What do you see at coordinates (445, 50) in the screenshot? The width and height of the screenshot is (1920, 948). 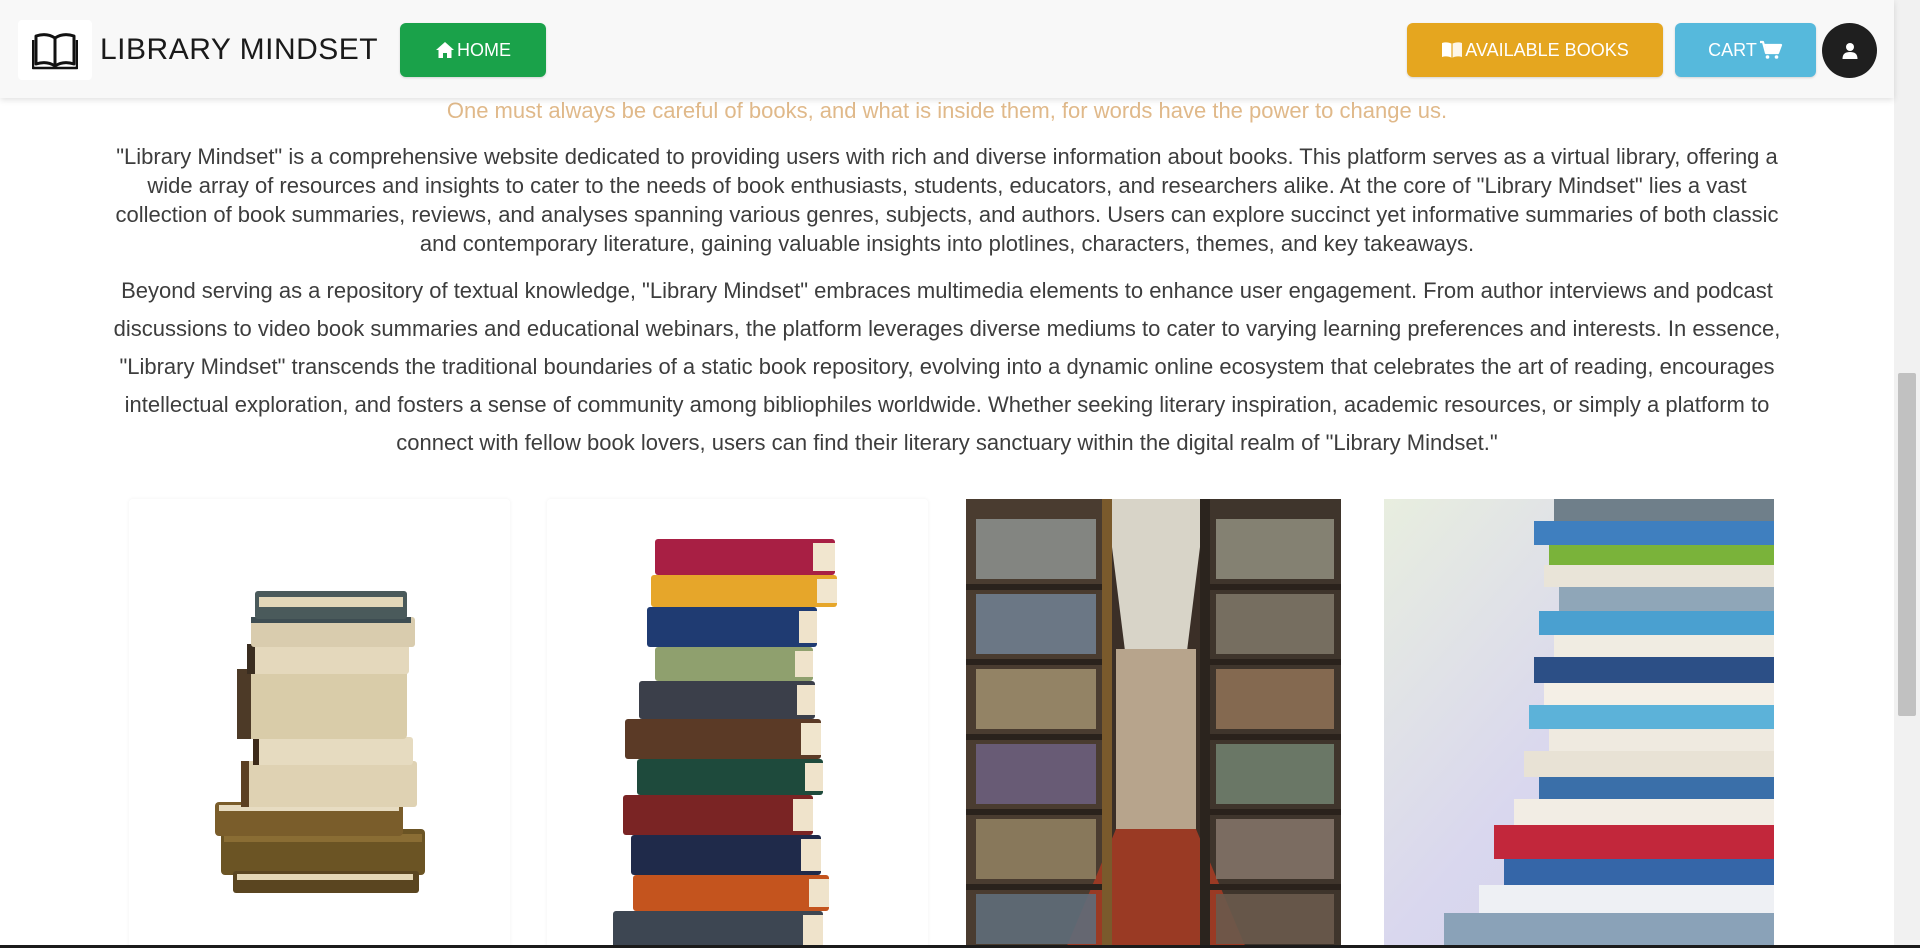 I see `house-icon` at bounding box center [445, 50].